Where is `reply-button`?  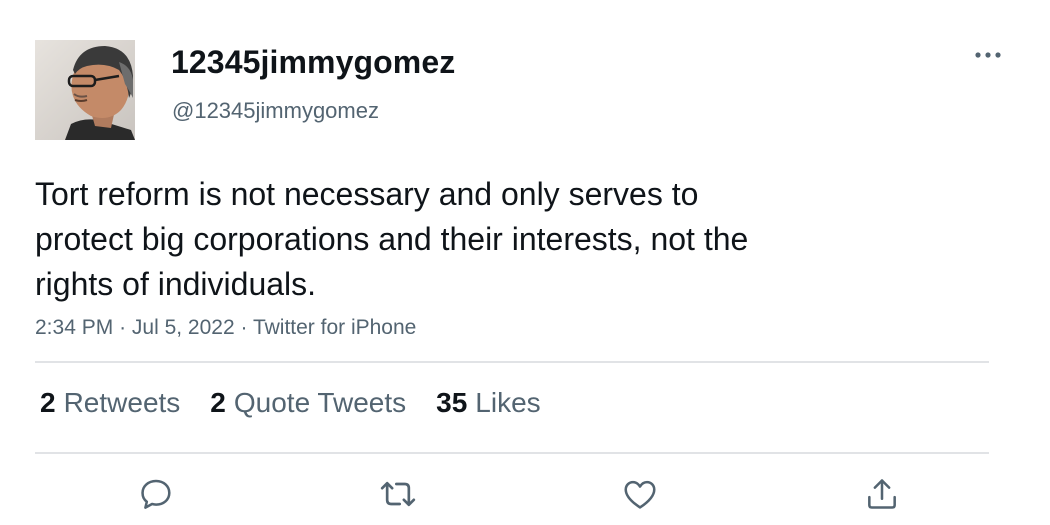 reply-button is located at coordinates (156, 494).